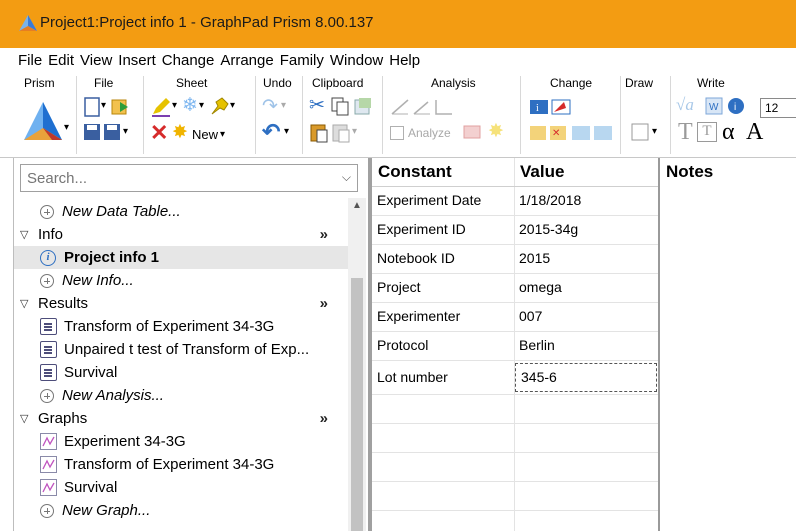 The width and height of the screenshot is (796, 531). I want to click on prism-dropdown-icon: ▾, so click(66, 127).